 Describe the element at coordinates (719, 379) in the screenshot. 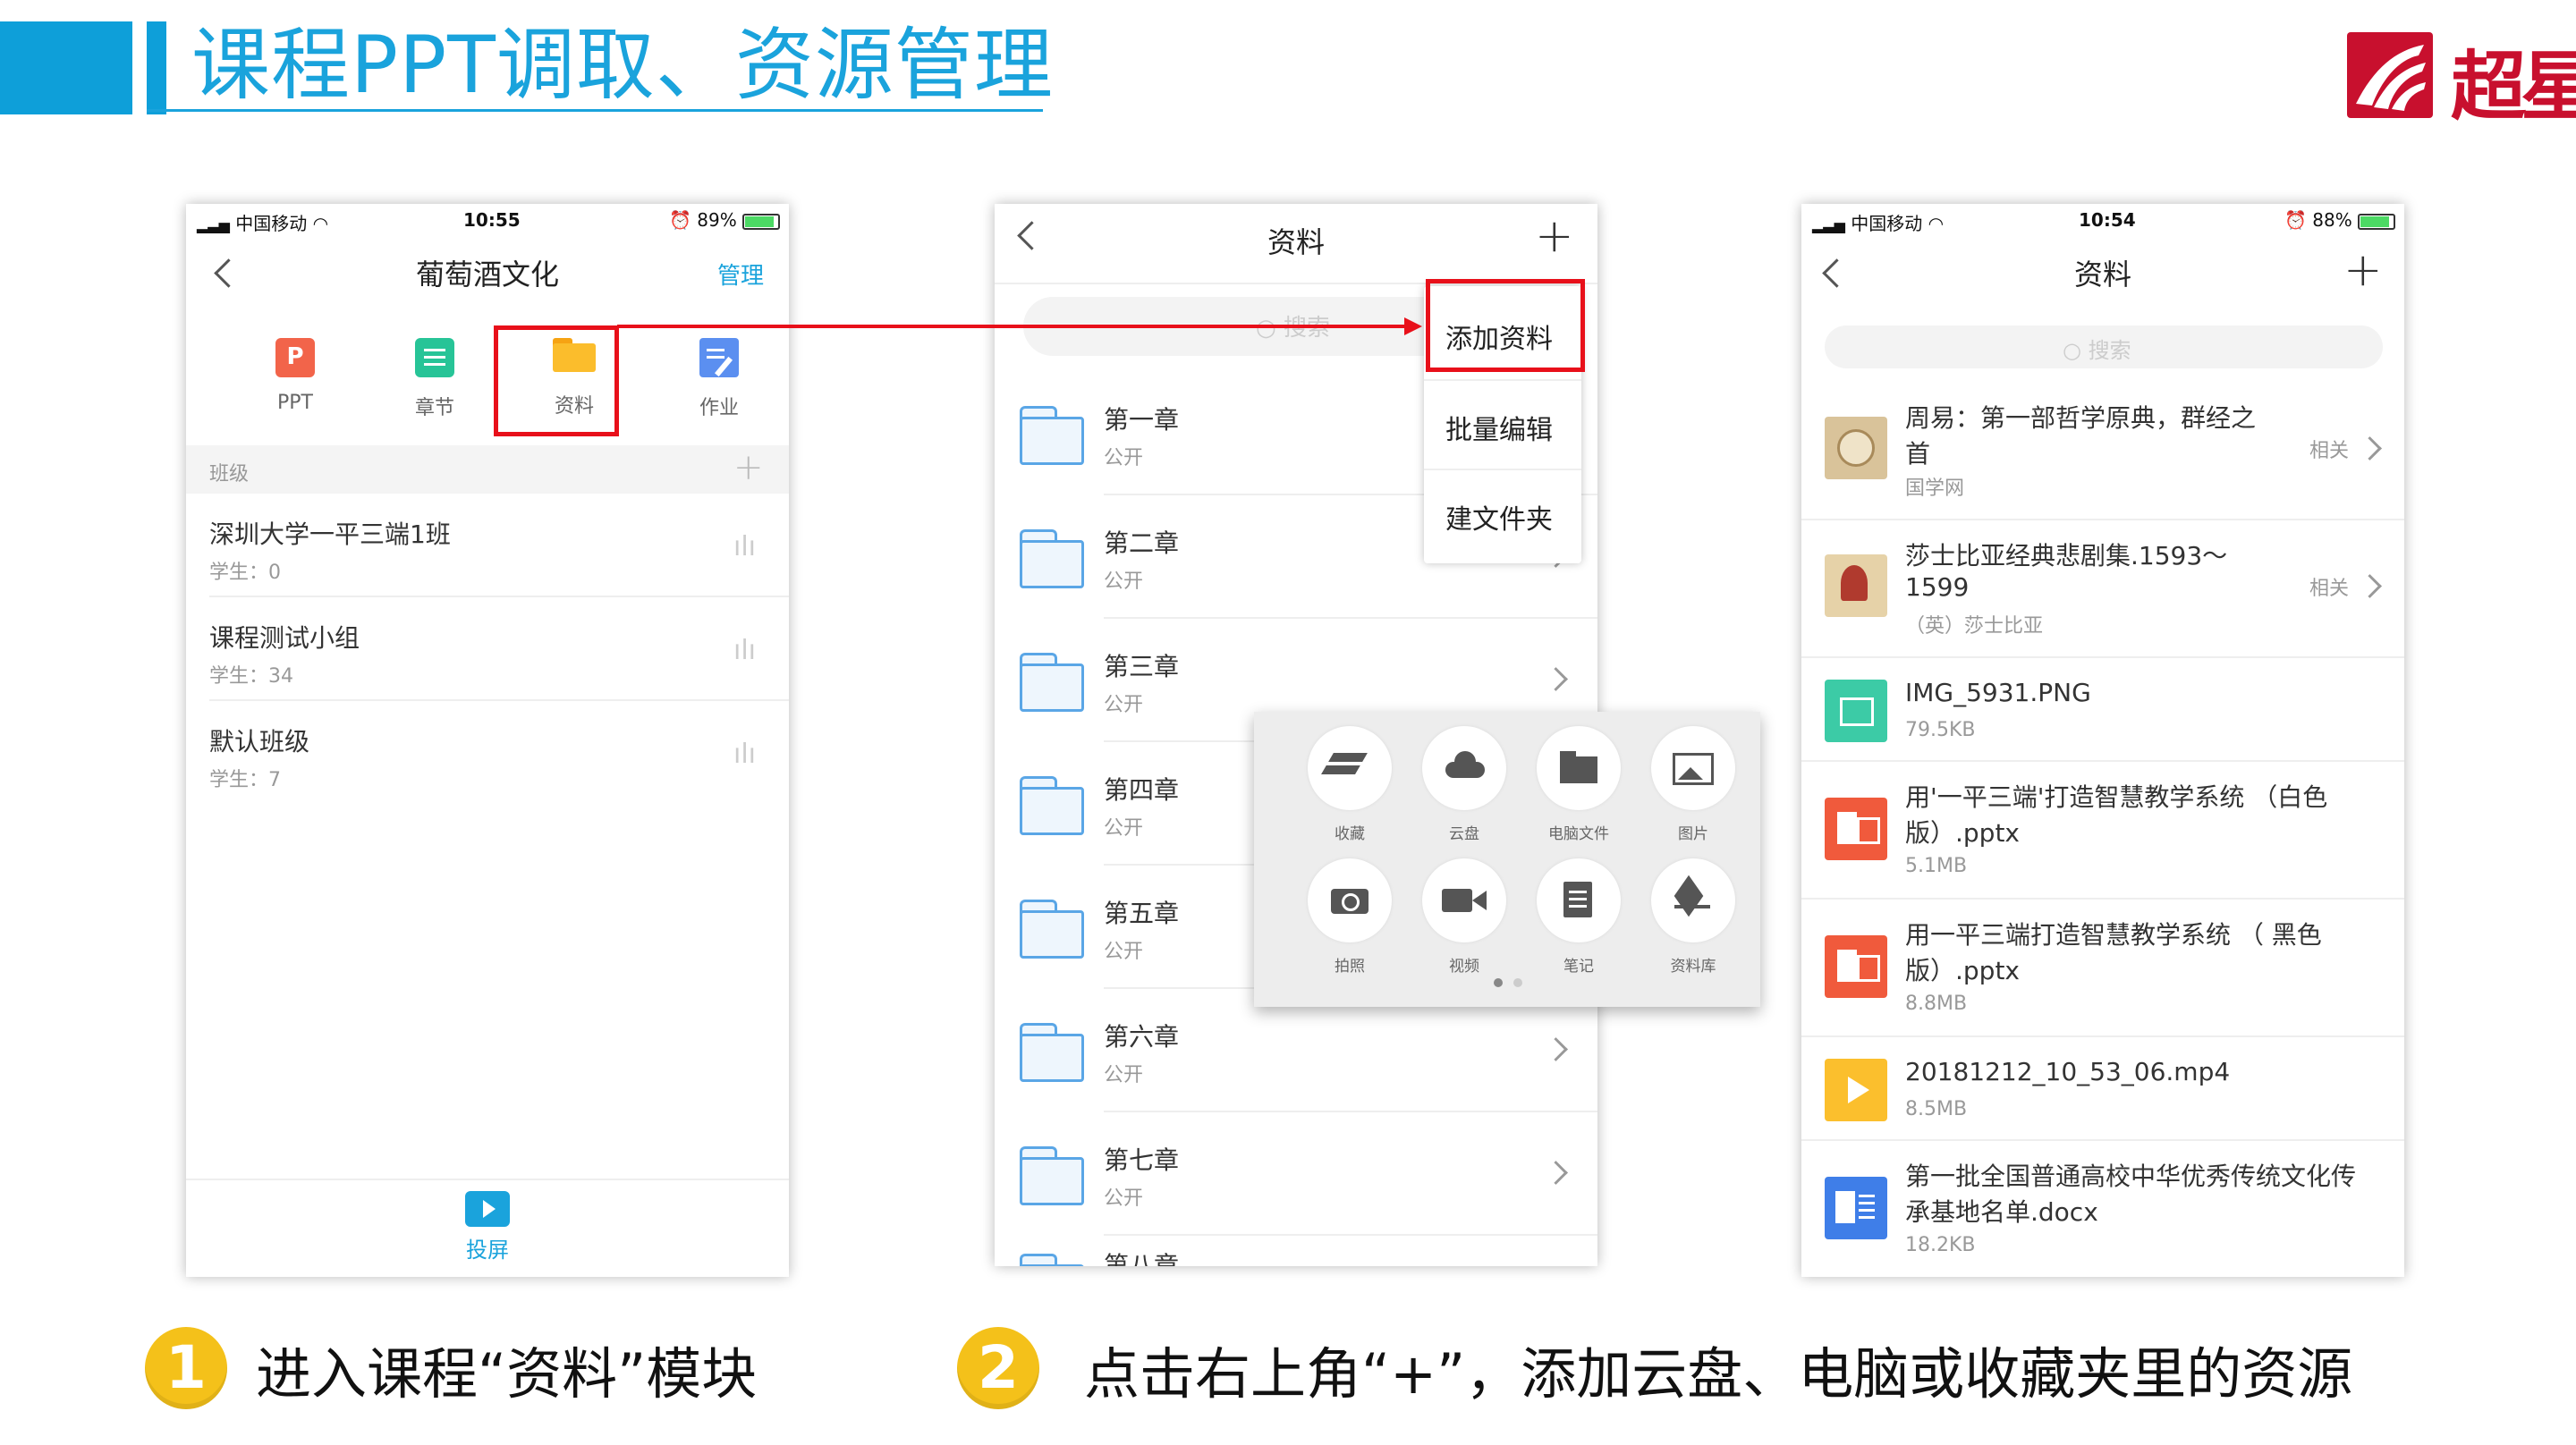

I see `module-homework: 作业` at that location.